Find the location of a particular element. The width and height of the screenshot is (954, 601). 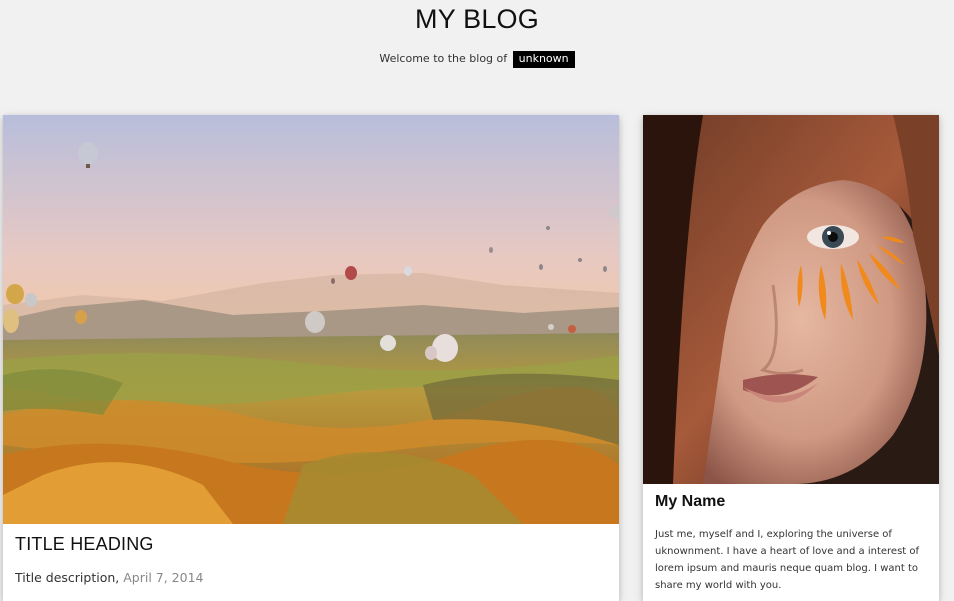

post-meta: Title description, April 7, 2014 is located at coordinates (109, 577).